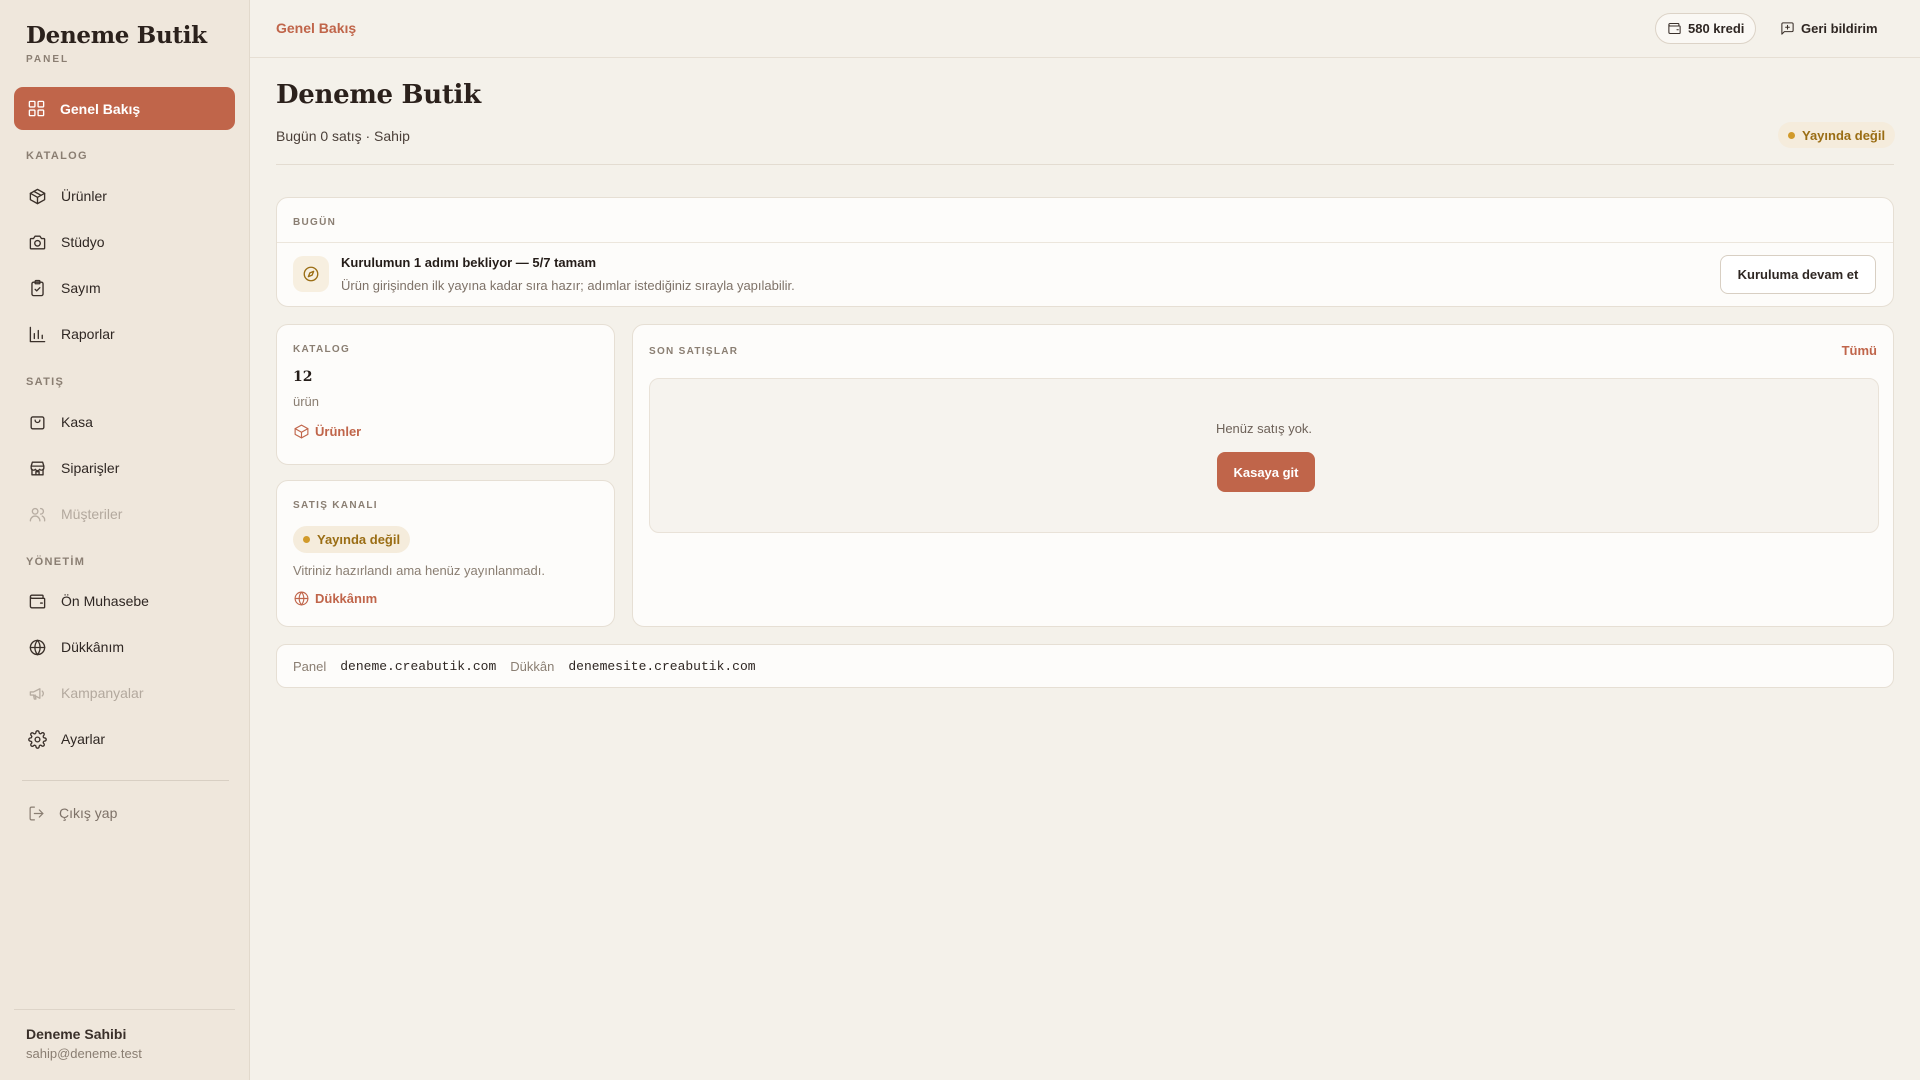 Image resolution: width=1920 pixels, height=1080 pixels. Describe the element at coordinates (125, 780) in the screenshot. I see `sidebar-divider` at that location.